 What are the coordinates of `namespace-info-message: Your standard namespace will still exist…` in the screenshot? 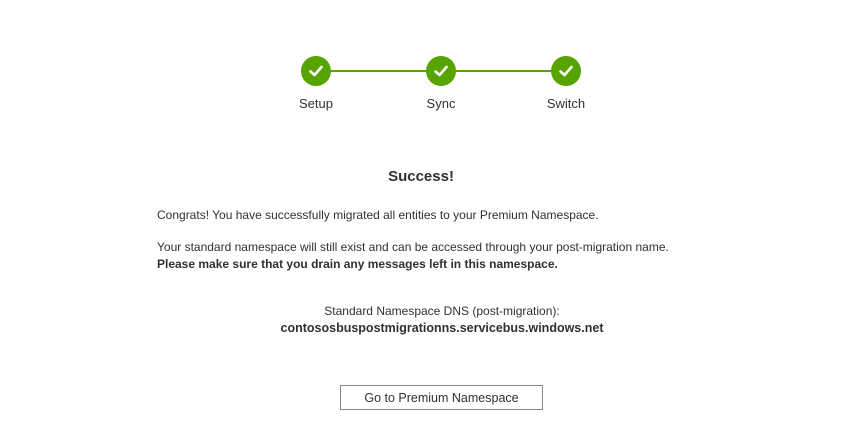 It's located at (457, 256).